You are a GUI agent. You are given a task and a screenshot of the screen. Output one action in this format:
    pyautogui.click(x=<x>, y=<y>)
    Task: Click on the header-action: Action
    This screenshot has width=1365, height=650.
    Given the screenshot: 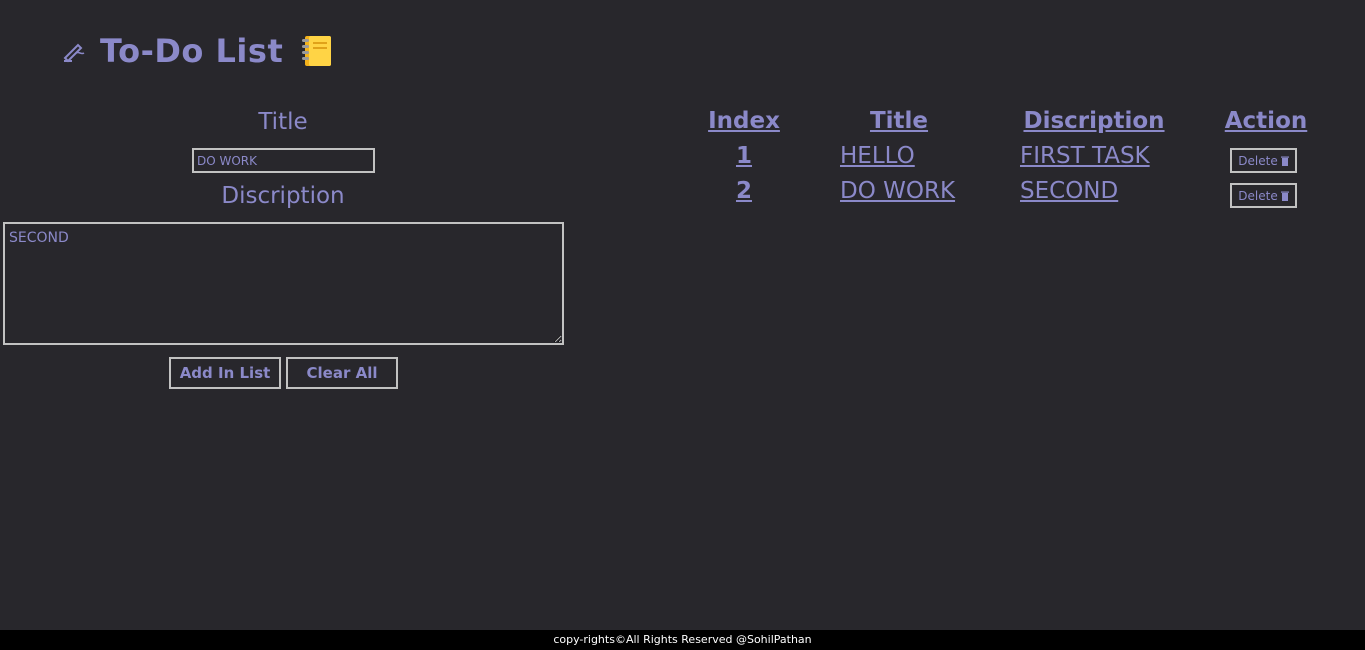 What is the action you would take?
    pyautogui.click(x=1266, y=121)
    